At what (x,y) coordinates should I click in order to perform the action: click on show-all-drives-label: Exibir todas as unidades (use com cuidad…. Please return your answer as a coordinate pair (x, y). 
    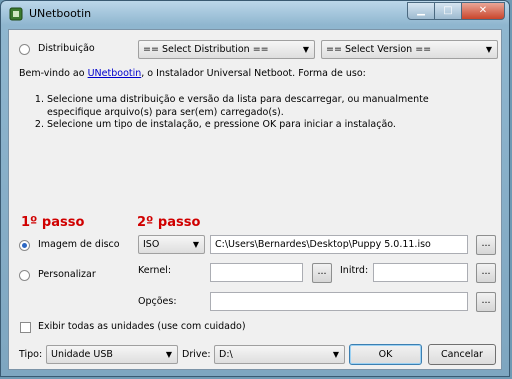
    Looking at the image, I should click on (142, 326).